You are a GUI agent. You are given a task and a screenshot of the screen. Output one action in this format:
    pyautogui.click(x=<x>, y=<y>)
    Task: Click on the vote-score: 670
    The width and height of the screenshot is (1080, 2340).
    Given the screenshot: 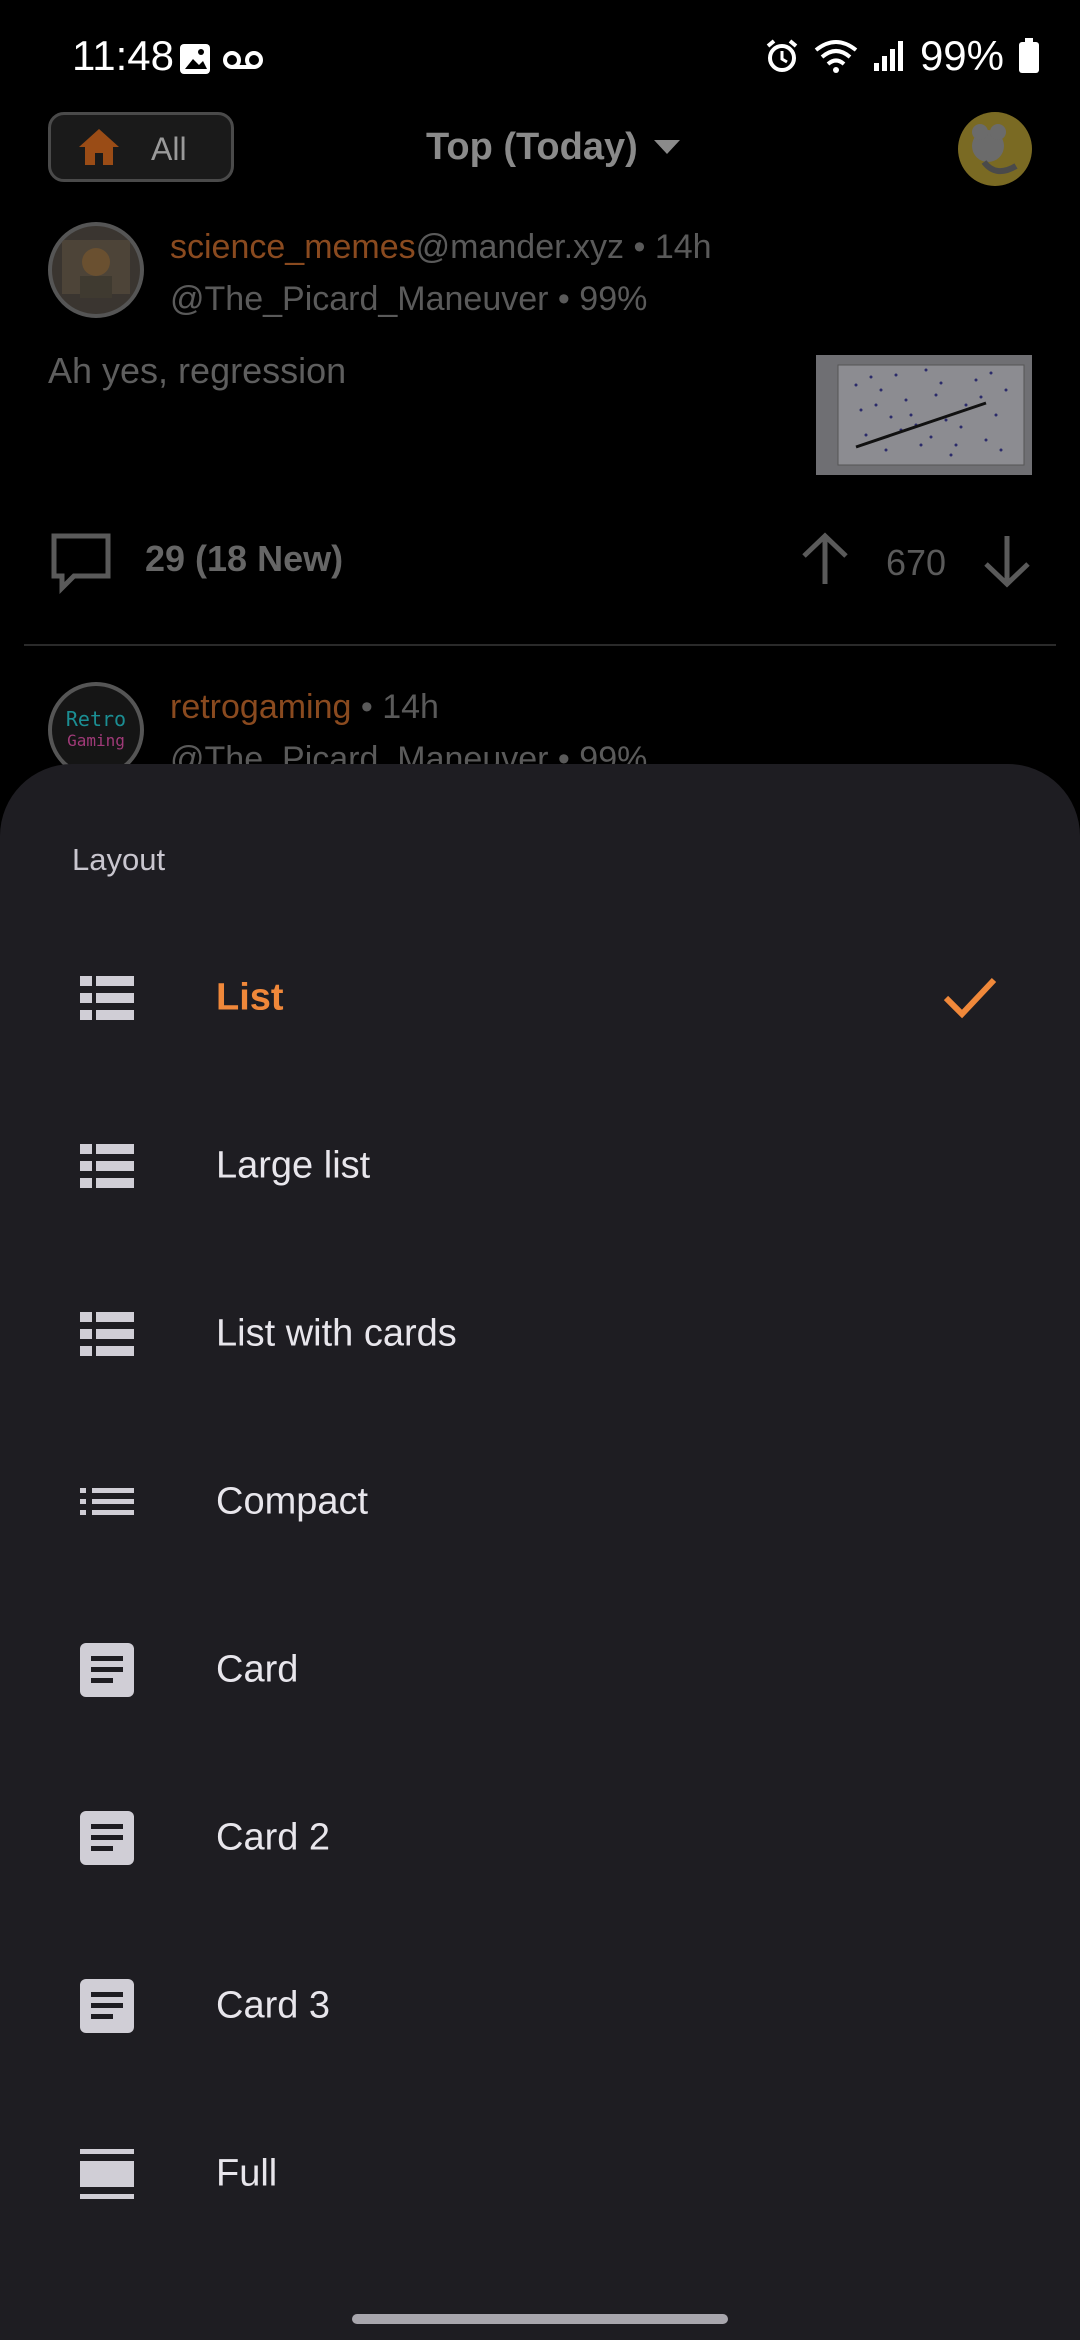 What is the action you would take?
    pyautogui.click(x=916, y=562)
    